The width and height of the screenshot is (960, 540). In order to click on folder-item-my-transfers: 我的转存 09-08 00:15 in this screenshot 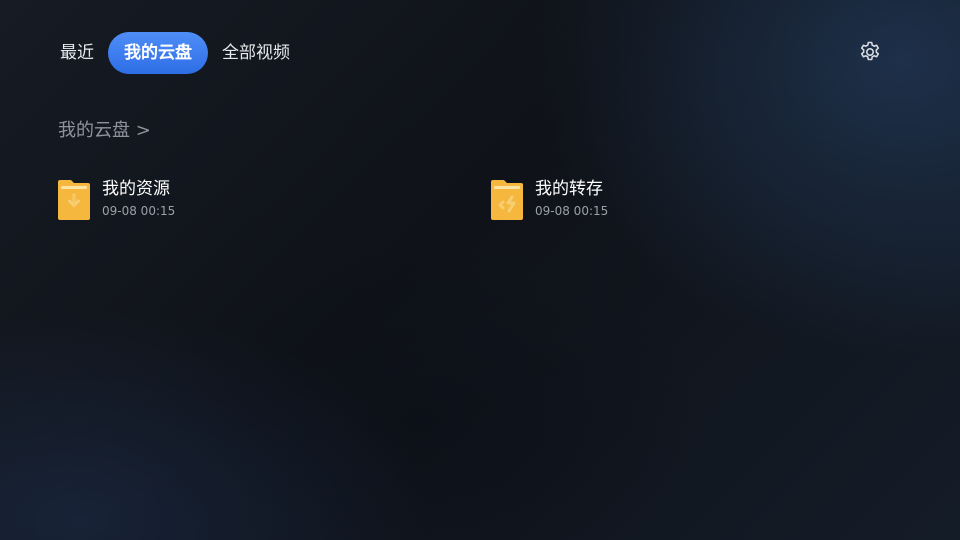, I will do `click(641, 201)`.